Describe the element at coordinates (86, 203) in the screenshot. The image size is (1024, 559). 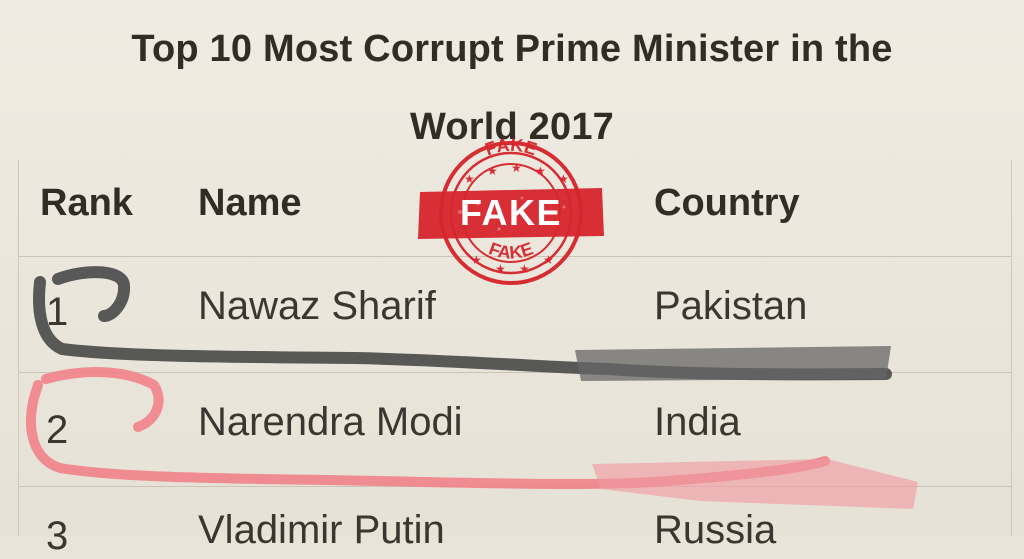
I see `header-rank: Rank` at that location.